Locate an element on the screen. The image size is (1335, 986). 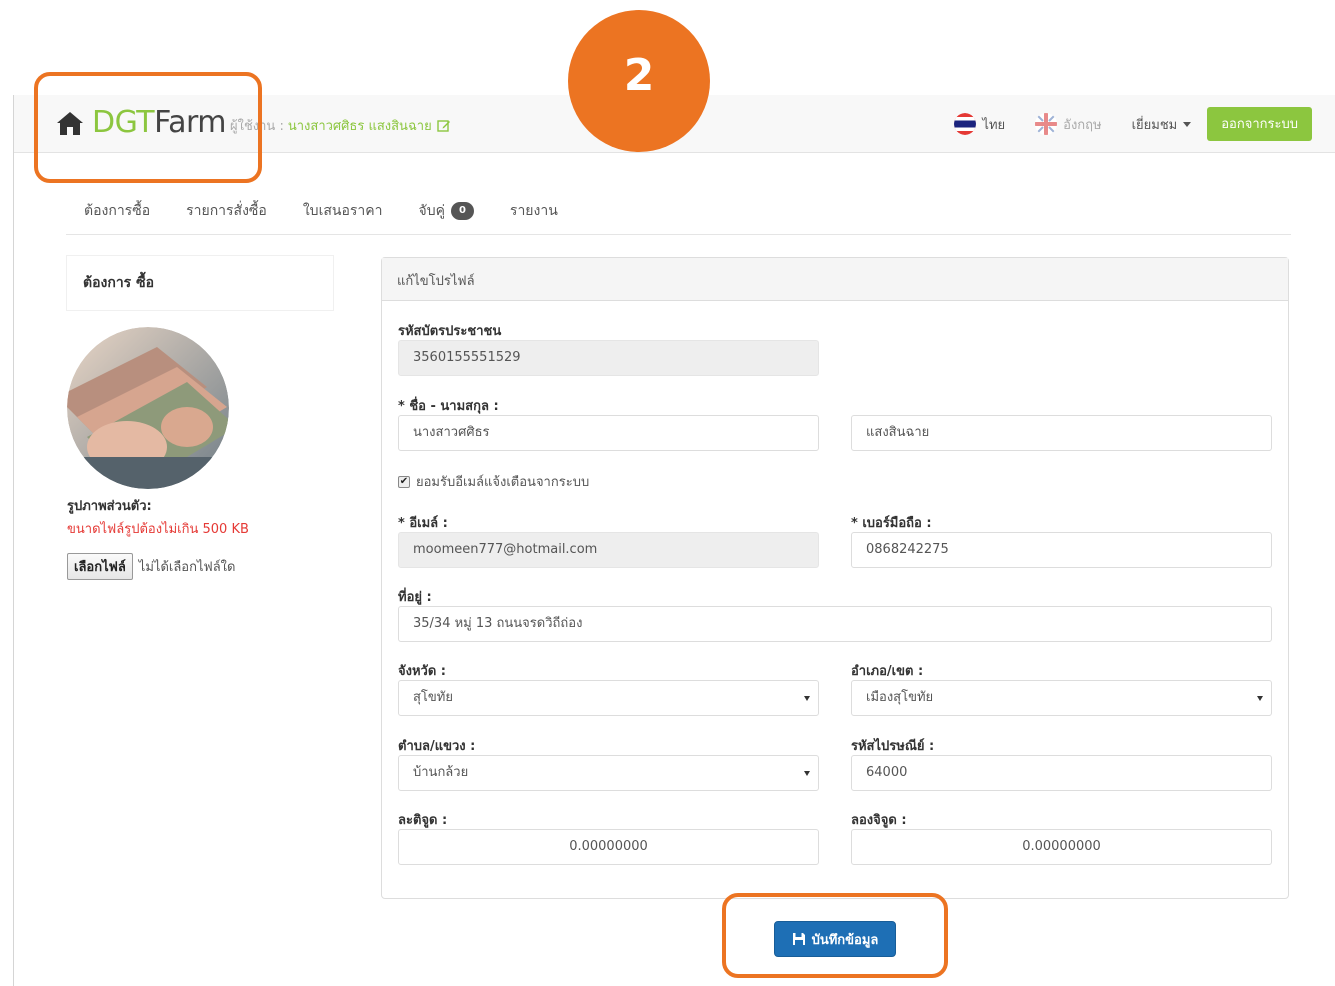
save-button-label: บันทึกข้อมูล is located at coordinates (845, 939).